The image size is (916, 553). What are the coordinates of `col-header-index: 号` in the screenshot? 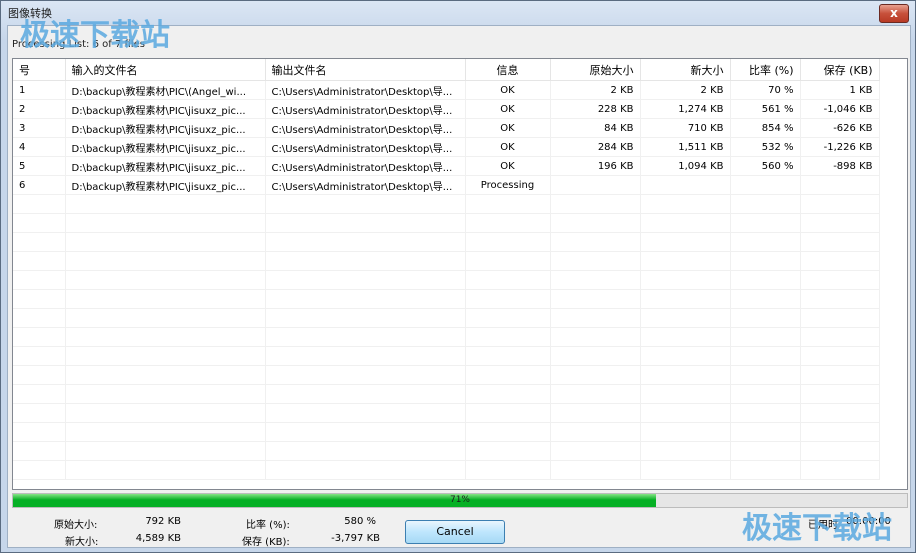 It's located at (39, 70).